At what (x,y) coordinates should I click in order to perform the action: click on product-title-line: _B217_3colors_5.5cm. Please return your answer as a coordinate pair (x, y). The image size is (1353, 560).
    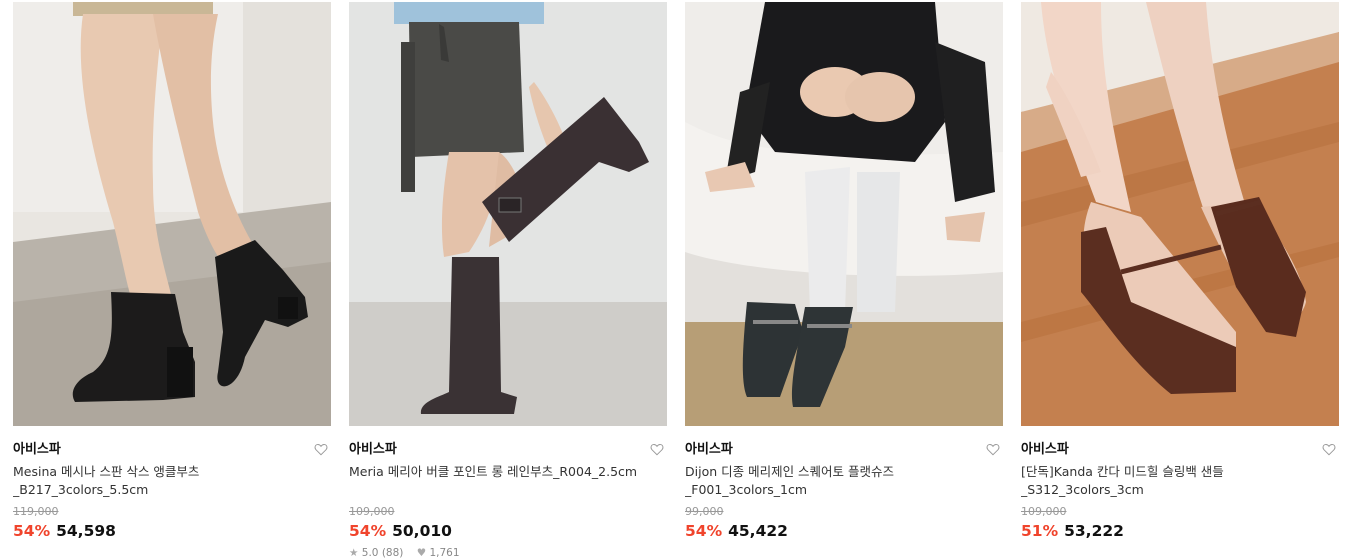
    Looking at the image, I should click on (81, 489).